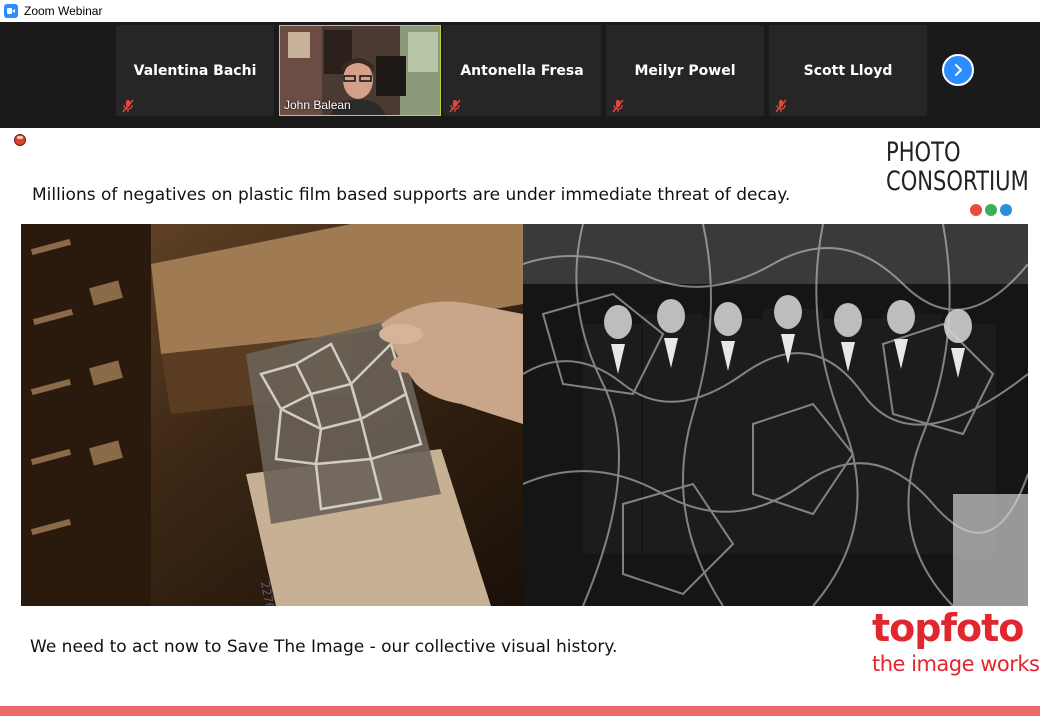 This screenshot has height=716, width=1040. I want to click on participant-name: Valentina Bachi, so click(195, 71).